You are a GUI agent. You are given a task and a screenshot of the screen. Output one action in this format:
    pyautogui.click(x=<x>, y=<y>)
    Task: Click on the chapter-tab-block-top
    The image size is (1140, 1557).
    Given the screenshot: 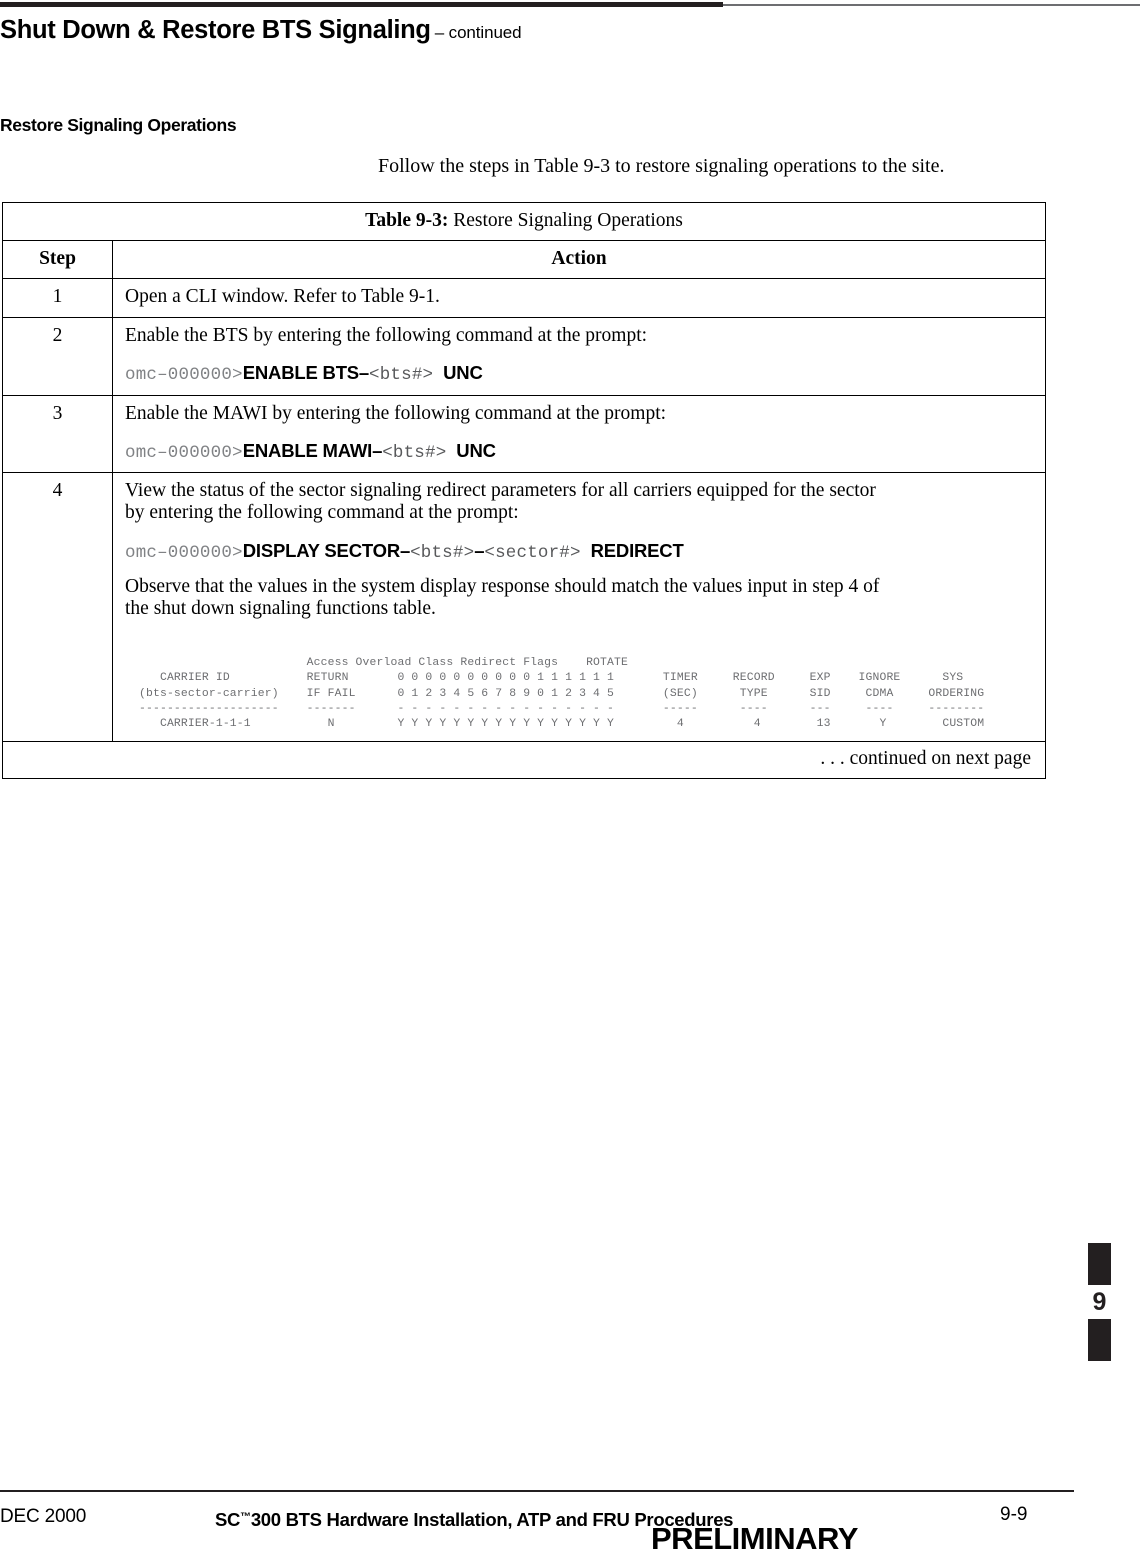 What is the action you would take?
    pyautogui.click(x=1099, y=1264)
    